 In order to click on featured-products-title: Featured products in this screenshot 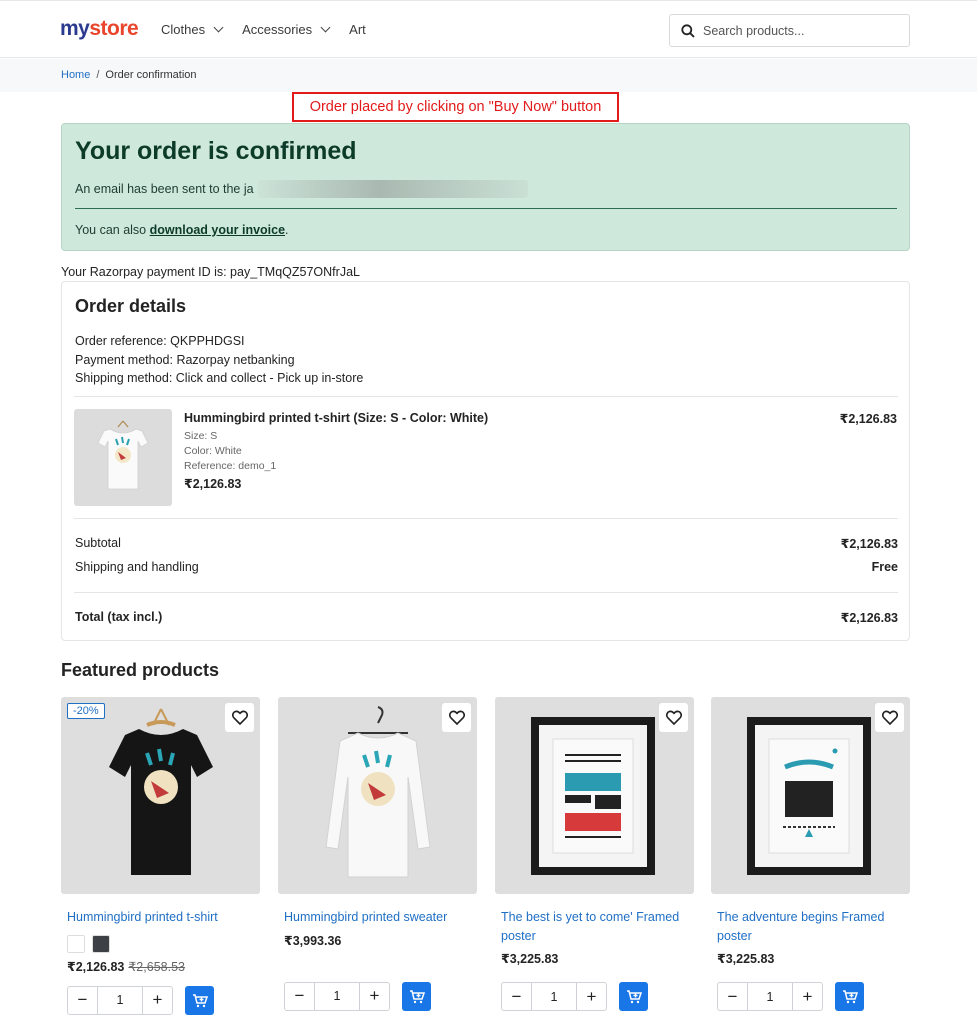, I will do `click(140, 670)`.